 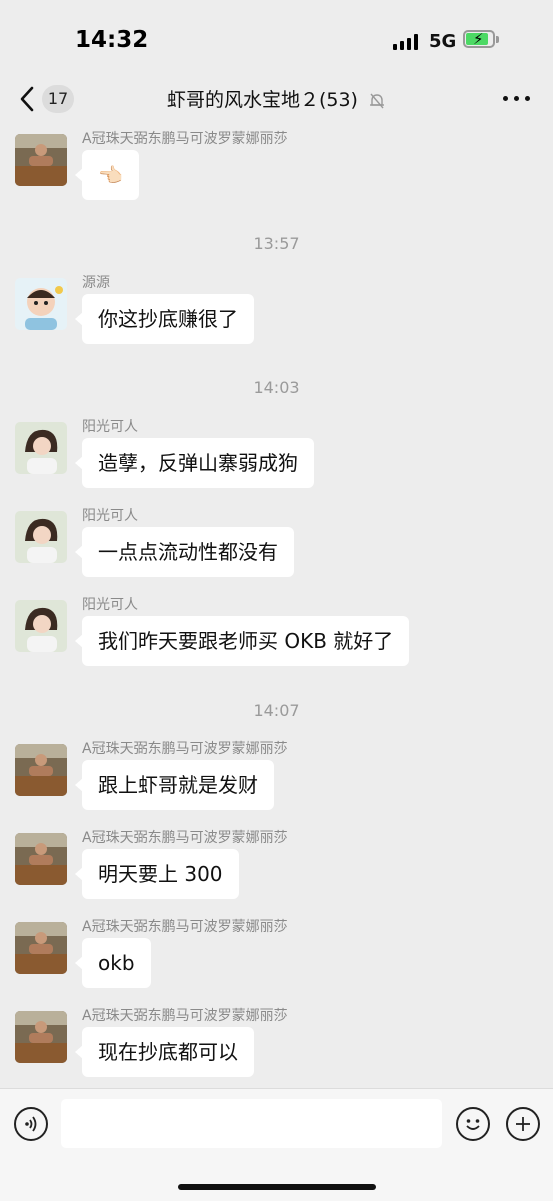 I want to click on nav-bar: 17 虾哥的风水宝地２(53), so click(x=276, y=99).